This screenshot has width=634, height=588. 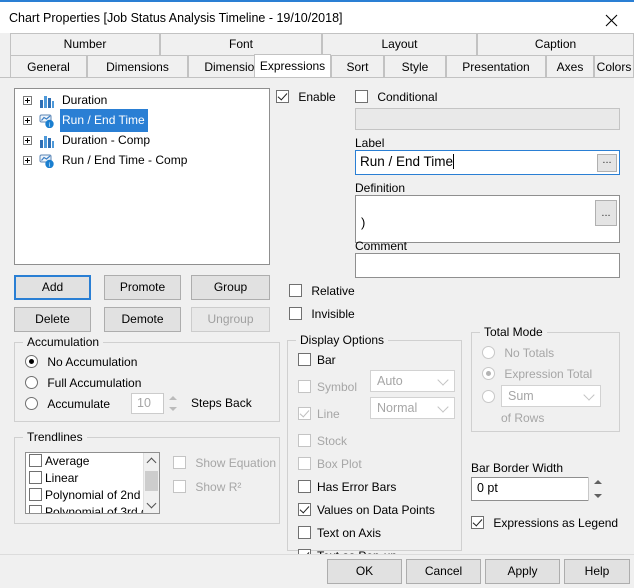 What do you see at coordinates (597, 571) in the screenshot?
I see `help-button: Help` at bounding box center [597, 571].